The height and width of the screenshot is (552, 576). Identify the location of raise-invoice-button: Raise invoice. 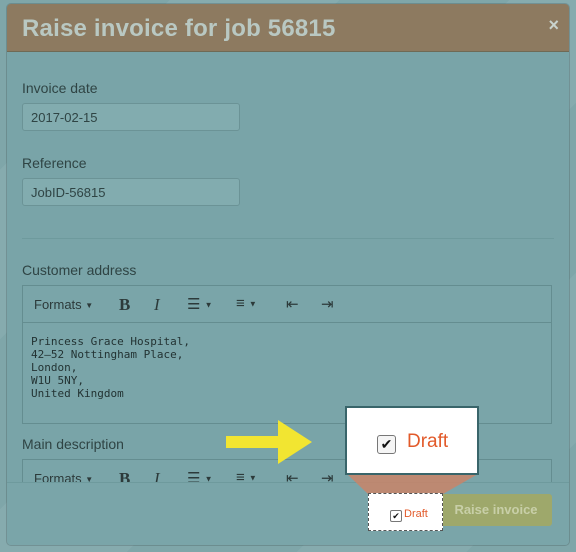
(496, 510).